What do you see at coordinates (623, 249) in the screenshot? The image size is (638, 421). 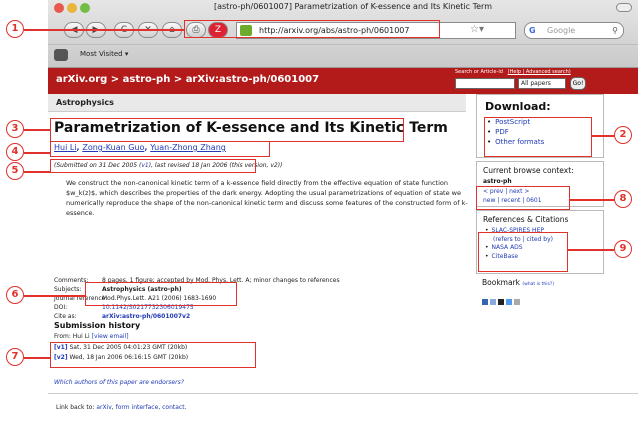 I see `callout-9: 9` at bounding box center [623, 249].